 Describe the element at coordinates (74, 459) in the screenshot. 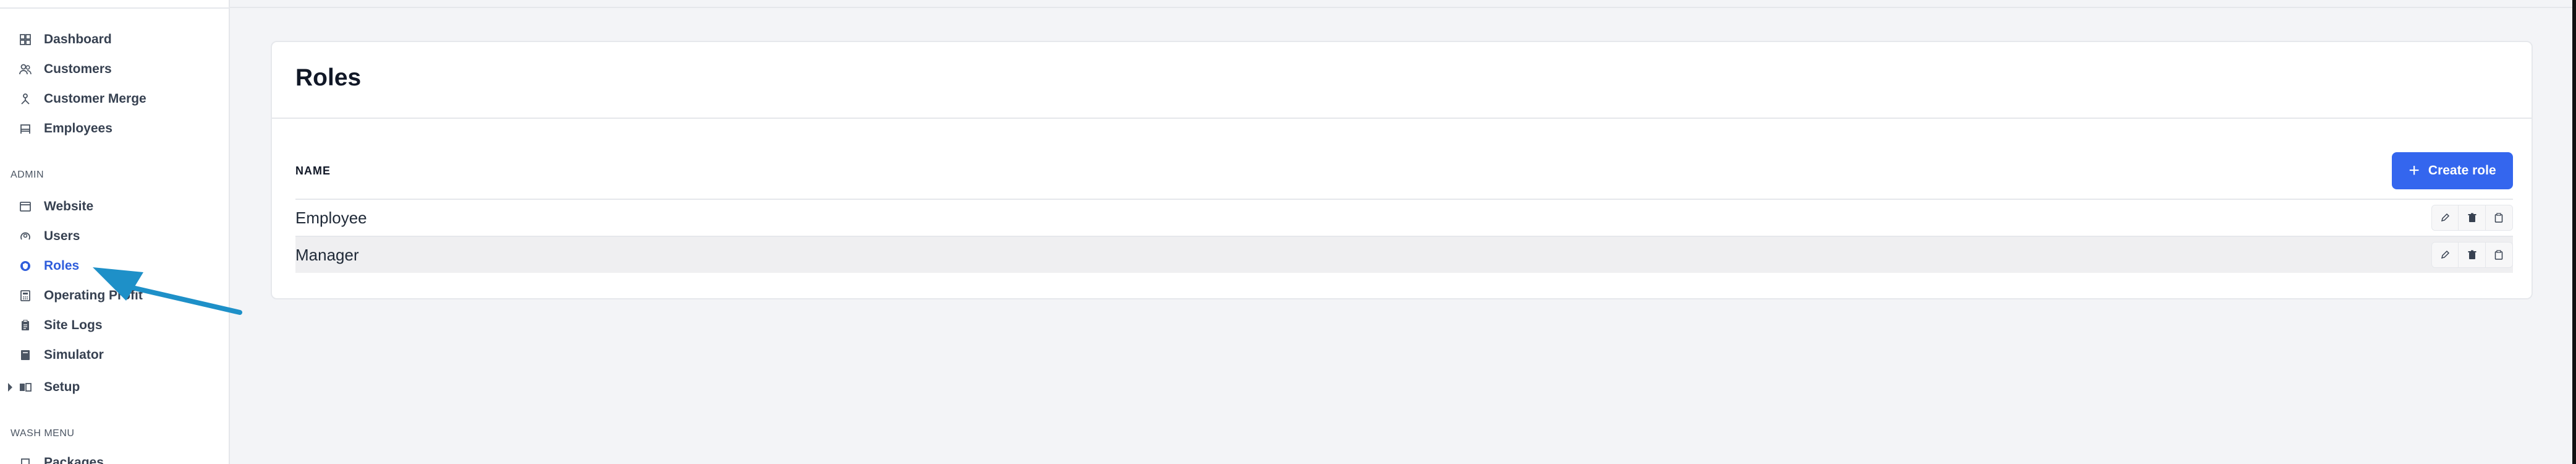

I see `sidebar-item-label: Packages` at that location.